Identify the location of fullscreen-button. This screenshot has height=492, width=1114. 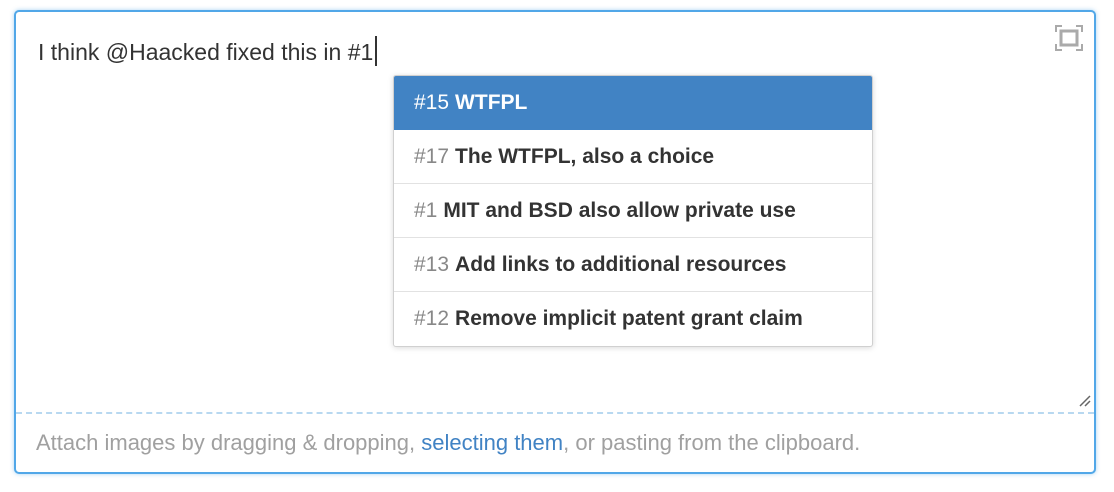
(1069, 38).